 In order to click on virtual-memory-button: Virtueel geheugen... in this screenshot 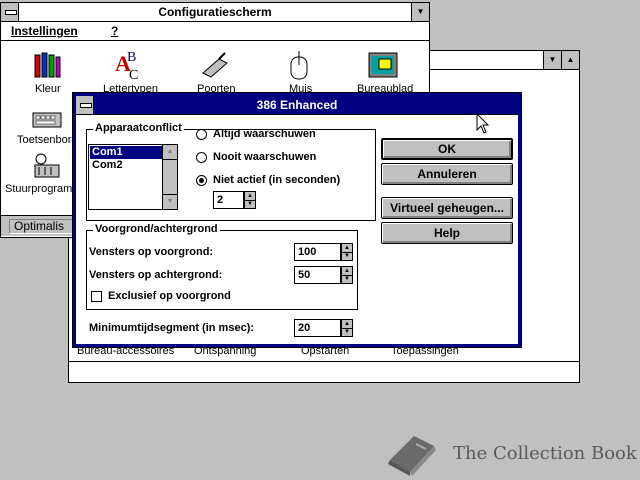, I will do `click(447, 208)`.